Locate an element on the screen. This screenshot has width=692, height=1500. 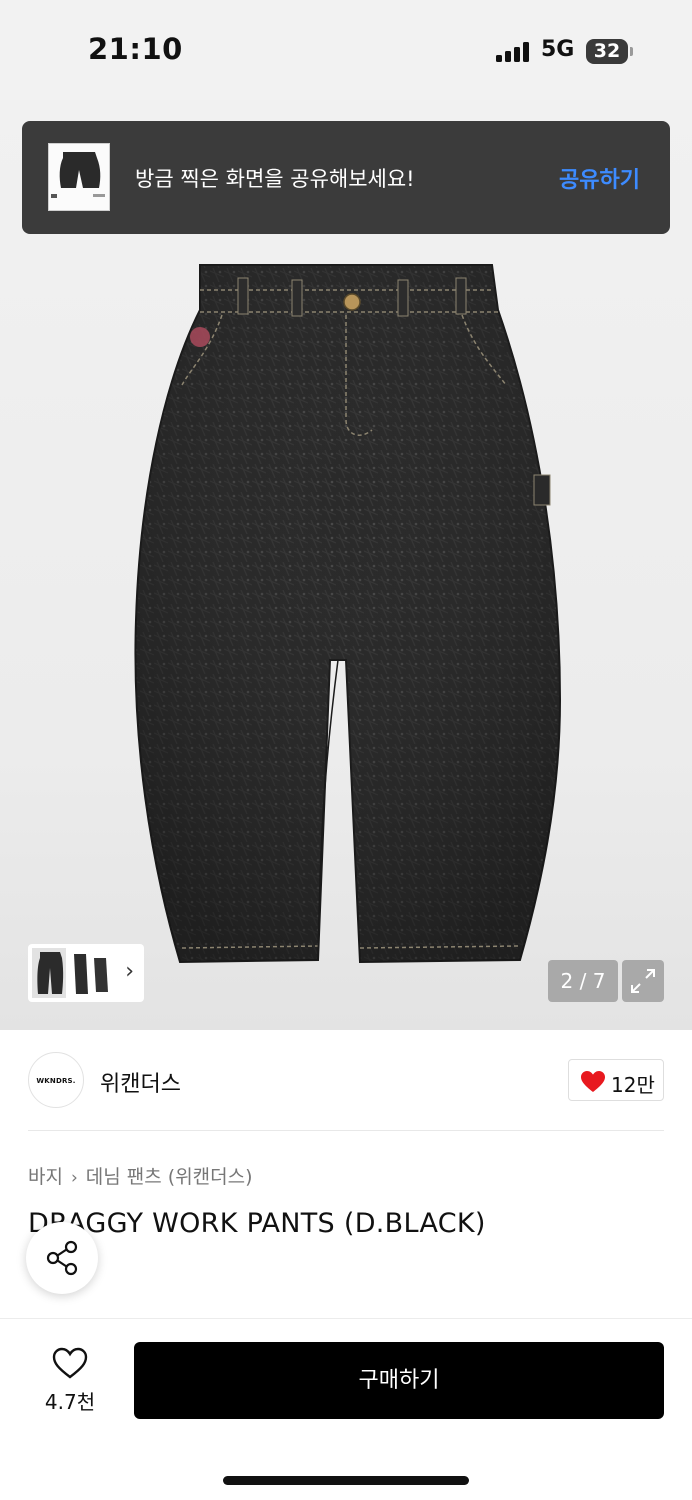
home-indicator is located at coordinates (346, 1480).